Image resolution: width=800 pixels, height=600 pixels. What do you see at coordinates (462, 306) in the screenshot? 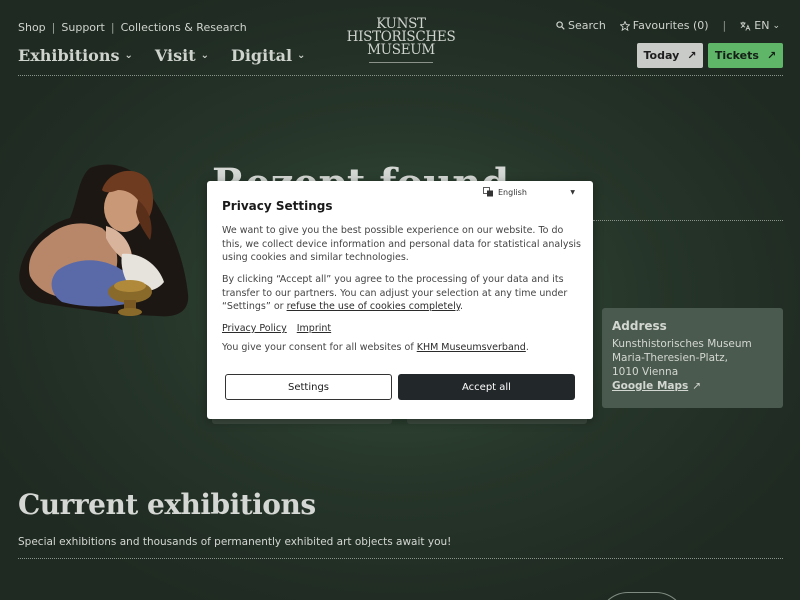
I see `dialog-paragraph-end: .` at bounding box center [462, 306].